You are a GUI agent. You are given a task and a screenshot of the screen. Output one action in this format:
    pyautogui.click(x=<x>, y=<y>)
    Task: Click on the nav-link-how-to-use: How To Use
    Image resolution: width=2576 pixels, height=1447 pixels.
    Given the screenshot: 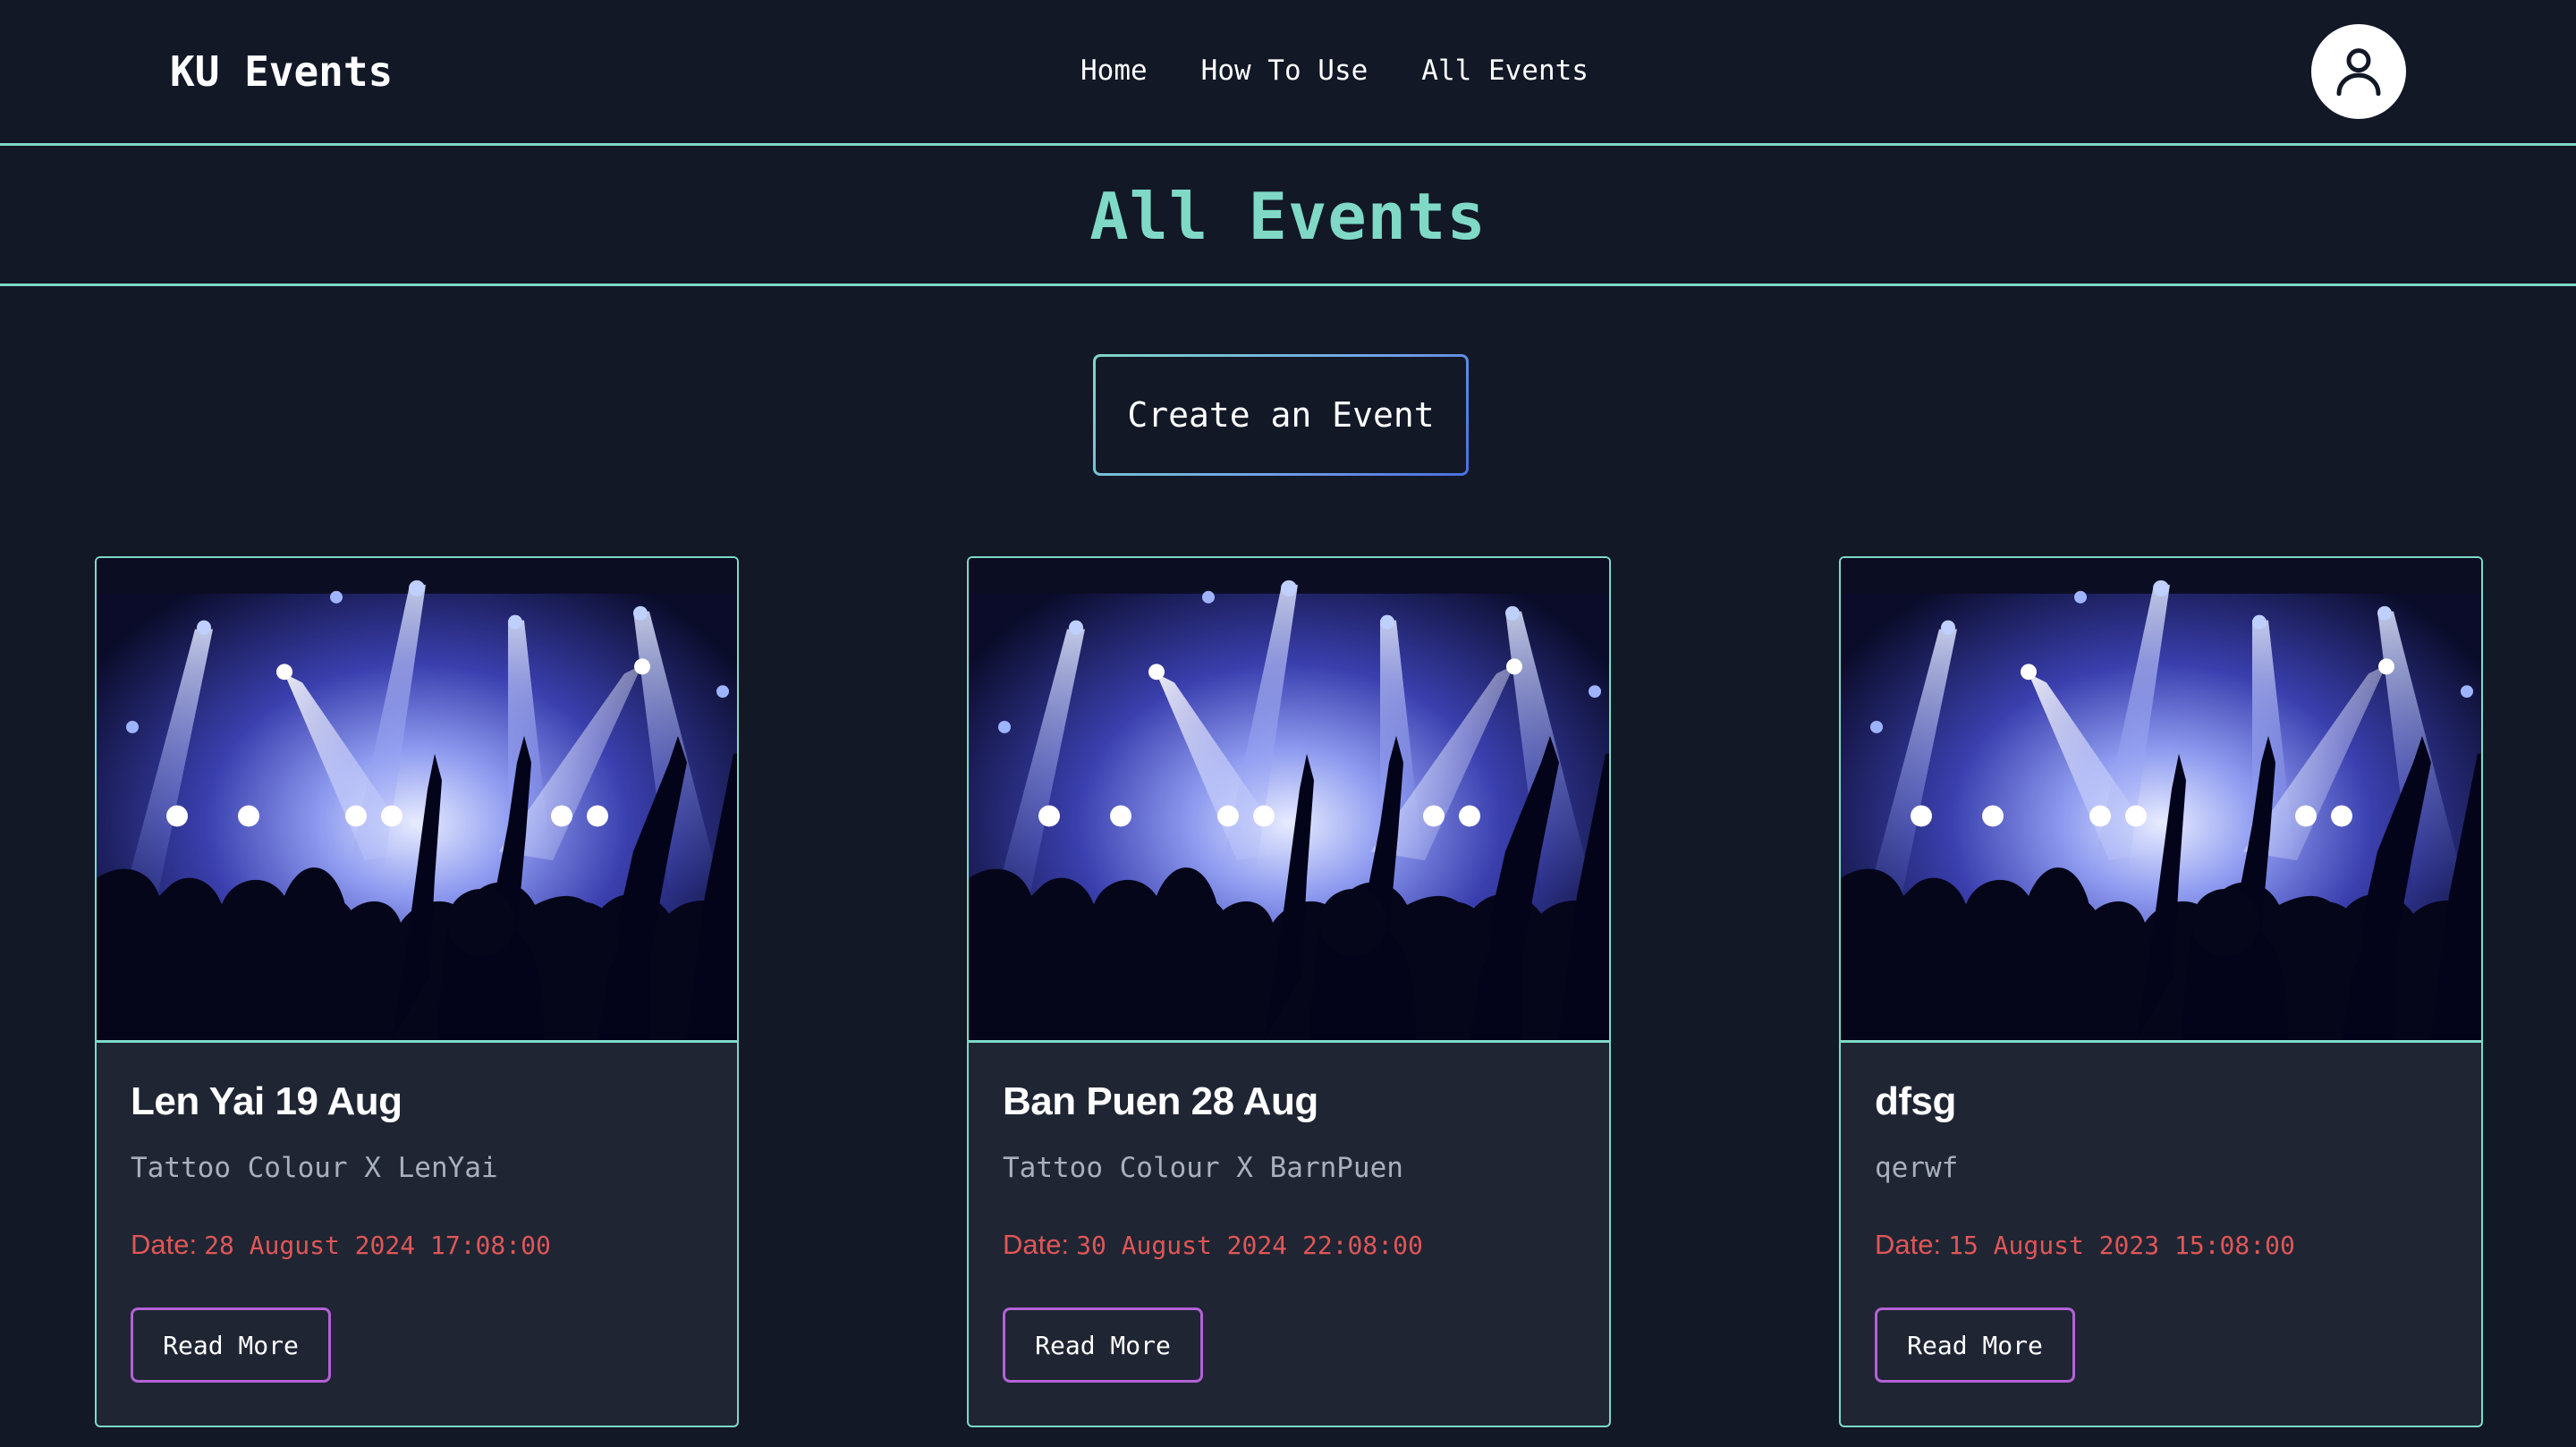 What is the action you would take?
    pyautogui.click(x=1284, y=70)
    